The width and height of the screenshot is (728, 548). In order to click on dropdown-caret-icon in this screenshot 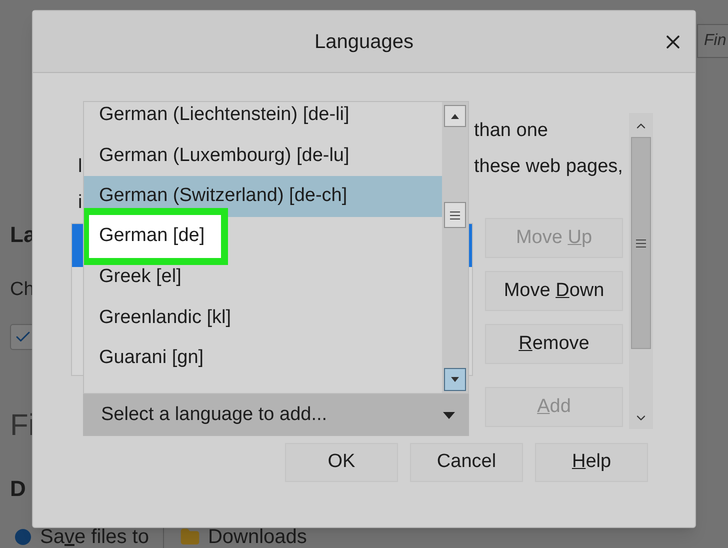, I will do `click(449, 415)`.